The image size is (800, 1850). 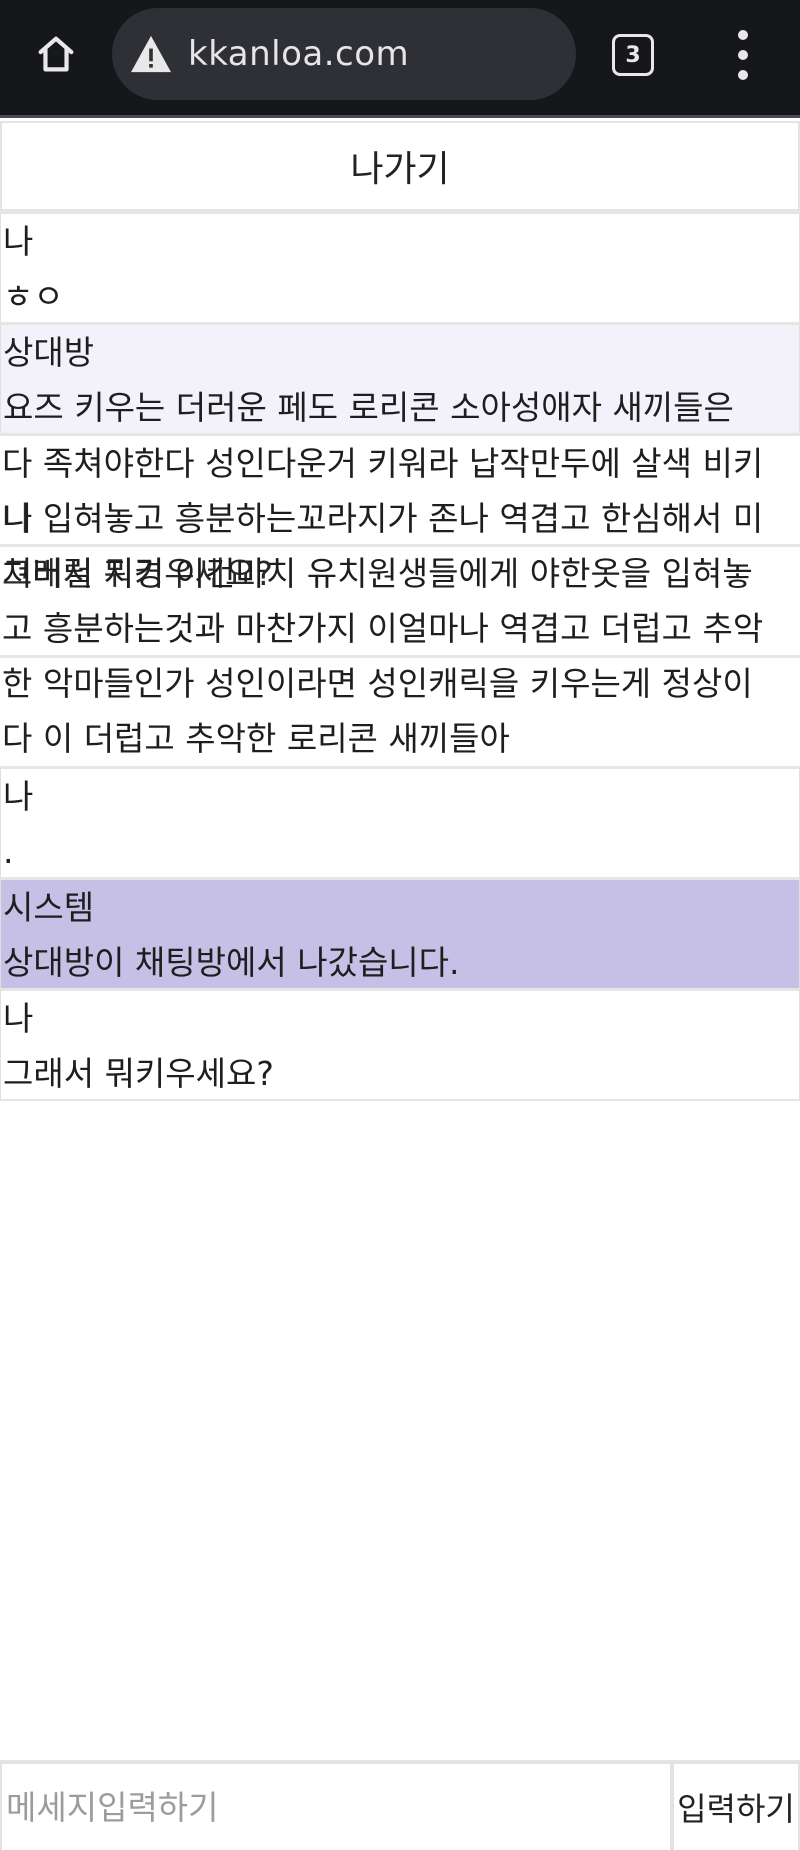 I want to click on message-text: 요즈 키우는 더러운 페도 로리콘 소아성애자 새끼들은, so click(x=368, y=407).